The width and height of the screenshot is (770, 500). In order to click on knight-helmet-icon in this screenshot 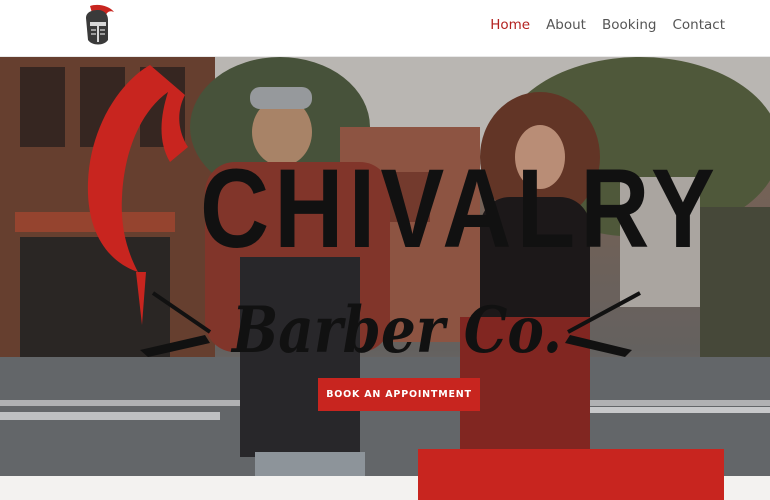, I will do `click(98, 26)`.